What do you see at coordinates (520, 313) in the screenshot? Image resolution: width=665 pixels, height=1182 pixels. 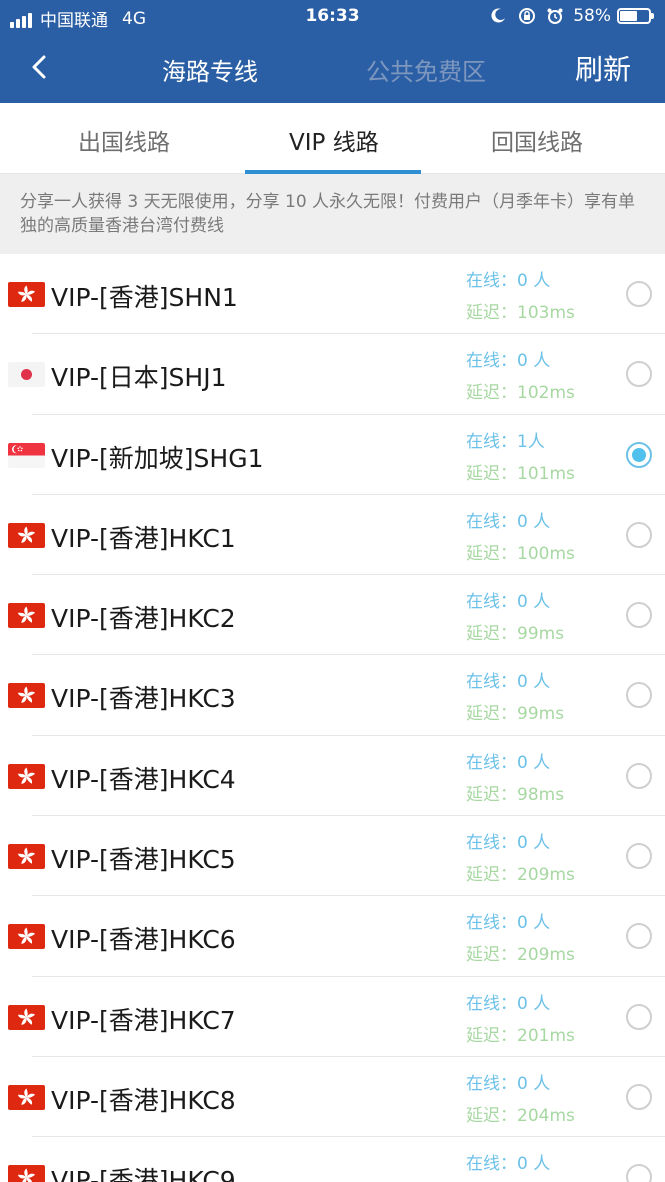 I see `latency-value: 延迟：103ms` at bounding box center [520, 313].